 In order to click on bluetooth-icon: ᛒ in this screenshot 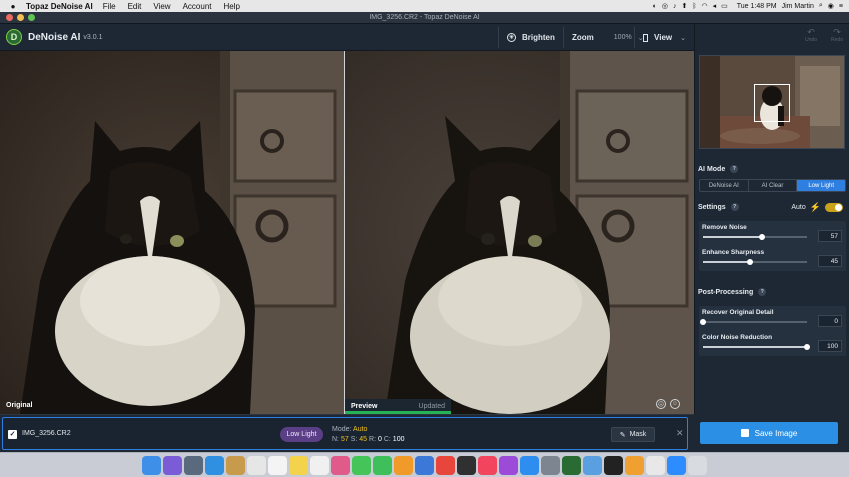, I will do `click(694, 6)`.